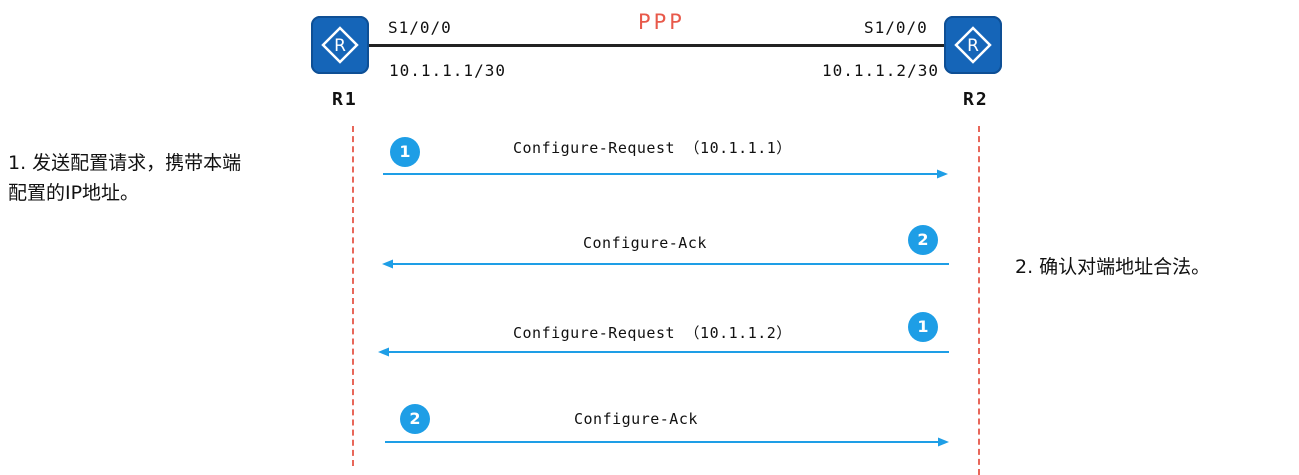  I want to click on r2-interface-label: S1/0/0, so click(896, 27).